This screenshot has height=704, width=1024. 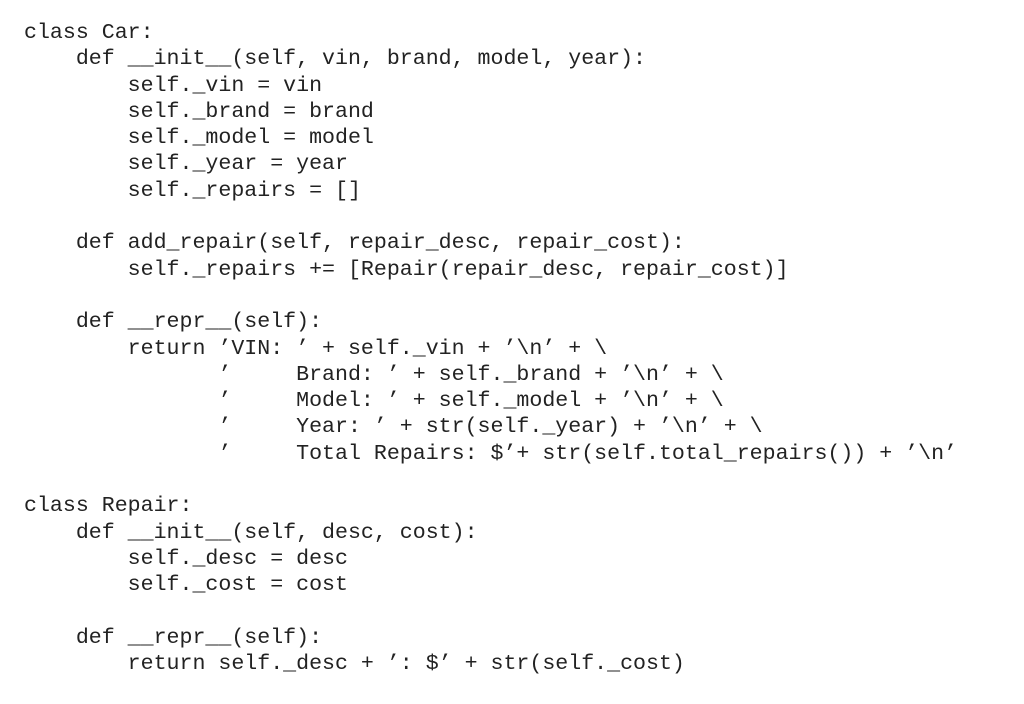 What do you see at coordinates (173, 637) in the screenshot?
I see `code-line-repair-repr-def: def __repr__(self):` at bounding box center [173, 637].